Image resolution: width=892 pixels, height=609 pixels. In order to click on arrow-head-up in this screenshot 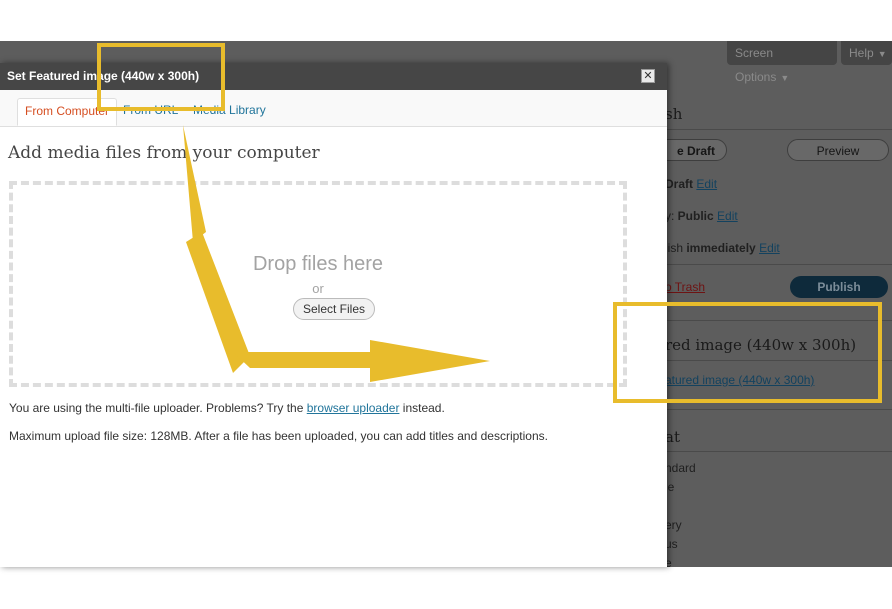, I will do `click(194, 183)`.